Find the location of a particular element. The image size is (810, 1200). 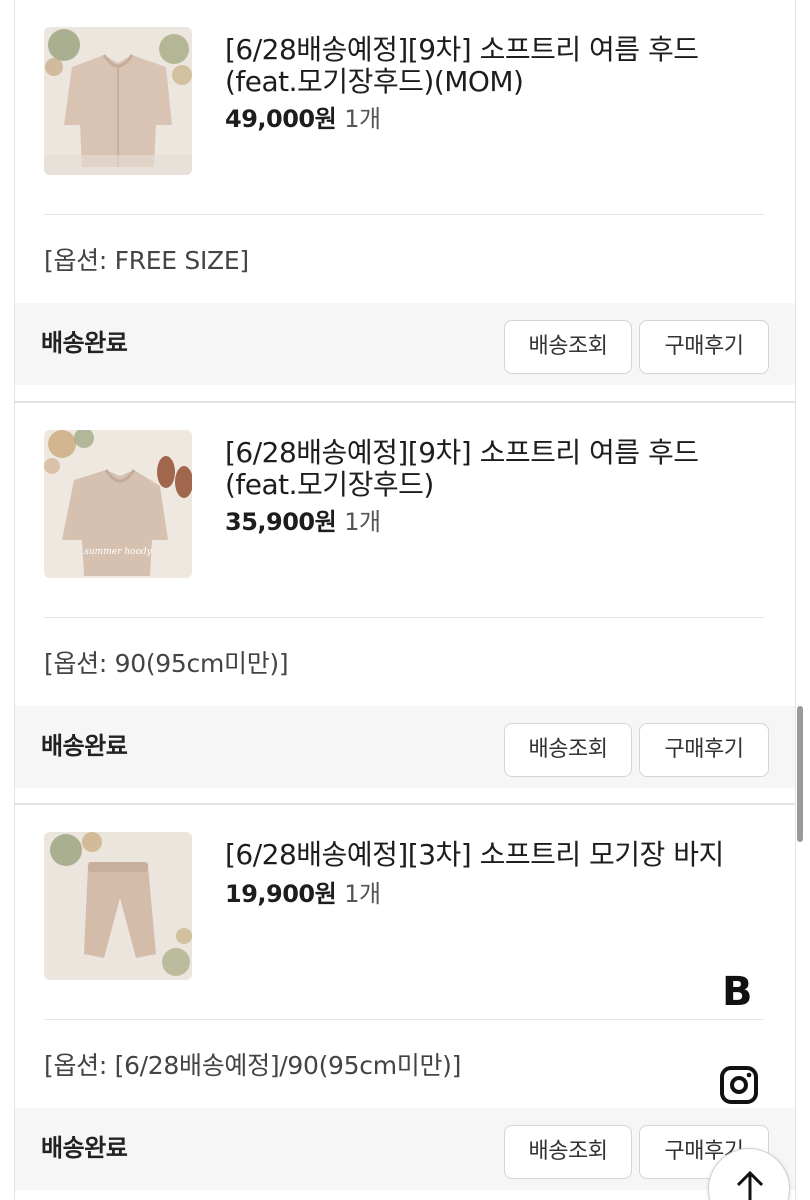

product-title: [6/28배송예정][9차] 소프트리 여름 후드 (feat.모기장후드) is located at coordinates (495, 469).